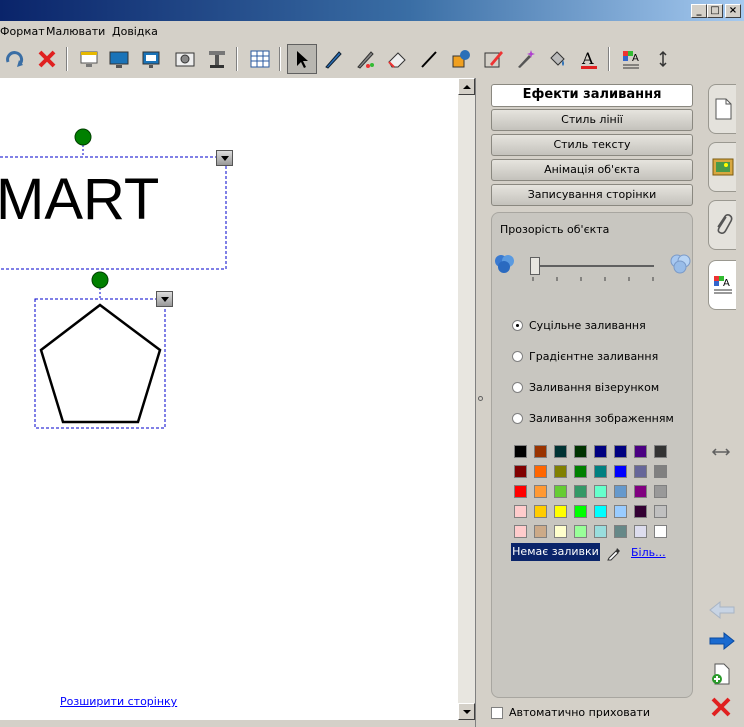 This screenshot has height=727, width=744. Describe the element at coordinates (15, 59) in the screenshot. I see `redo-icon` at that location.